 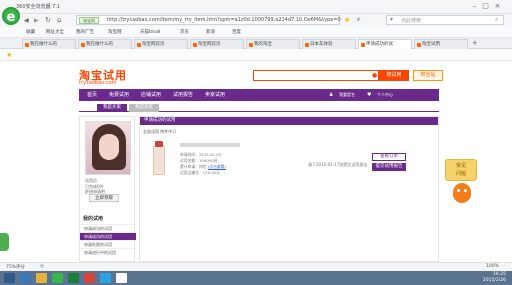 I want to click on share-tab-icon, so click(x=4, y=242).